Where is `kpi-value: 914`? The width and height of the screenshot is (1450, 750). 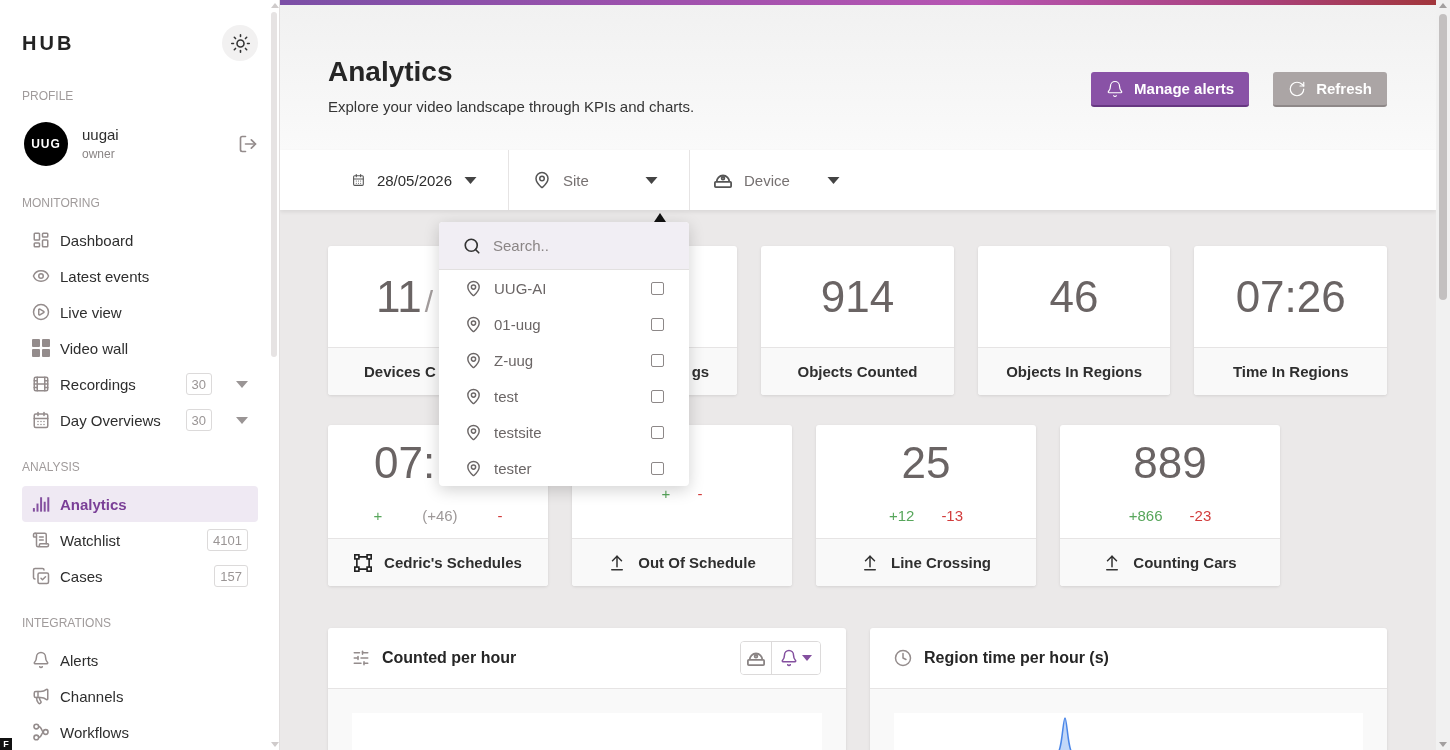 kpi-value: 914 is located at coordinates (857, 297).